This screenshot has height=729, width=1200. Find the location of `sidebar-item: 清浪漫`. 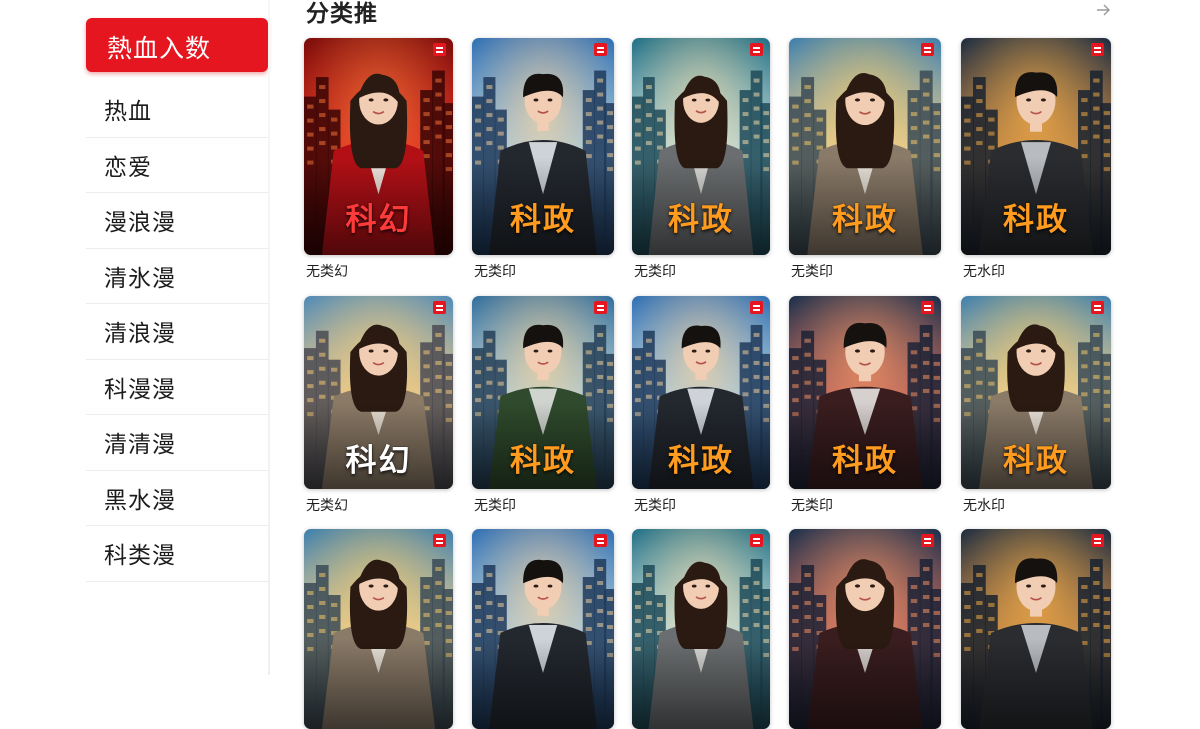

sidebar-item: 清浪漫 is located at coordinates (177, 332).